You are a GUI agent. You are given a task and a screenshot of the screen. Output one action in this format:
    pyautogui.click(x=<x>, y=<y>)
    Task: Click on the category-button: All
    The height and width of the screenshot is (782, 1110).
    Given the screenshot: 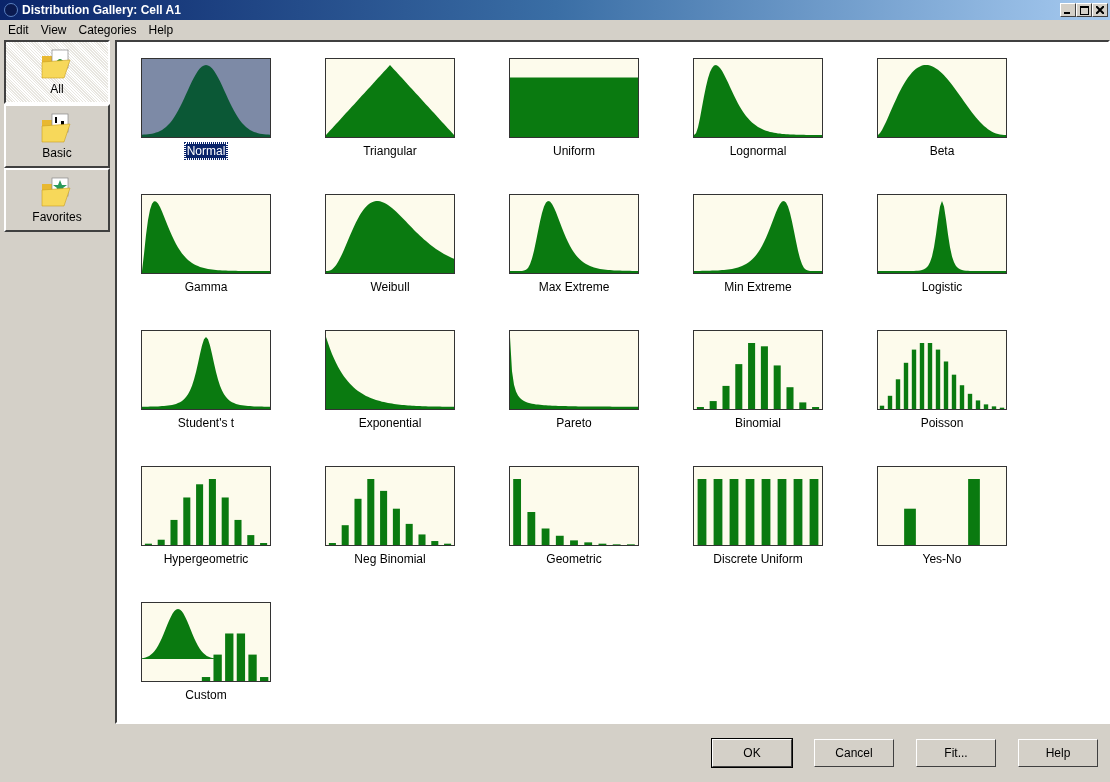 What is the action you would take?
    pyautogui.click(x=57, y=72)
    